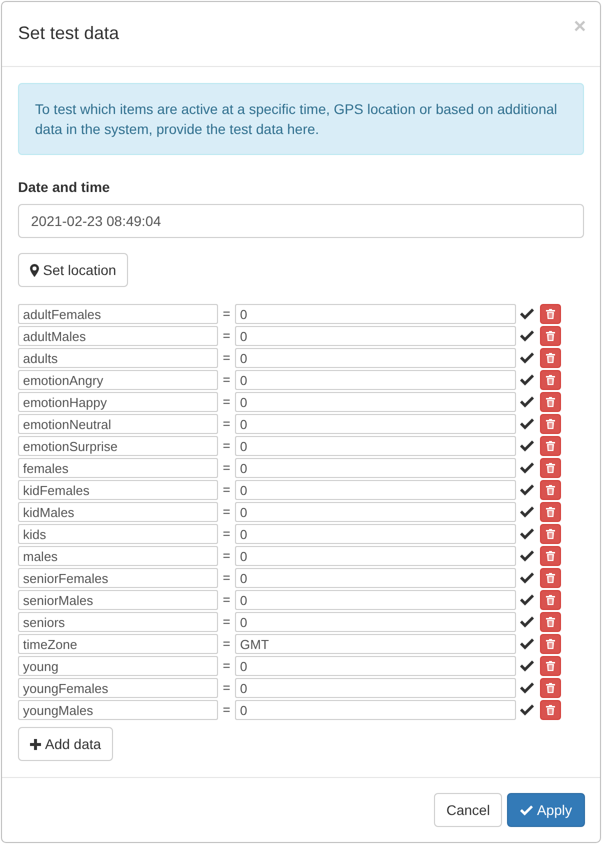 Image resolution: width=602 pixels, height=844 pixels. I want to click on key-field: young, so click(118, 666).